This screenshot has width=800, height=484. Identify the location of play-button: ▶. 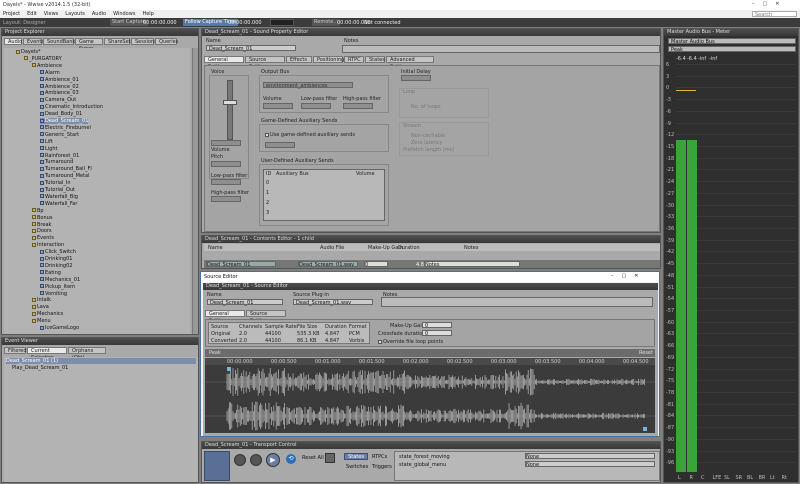
(273, 460).